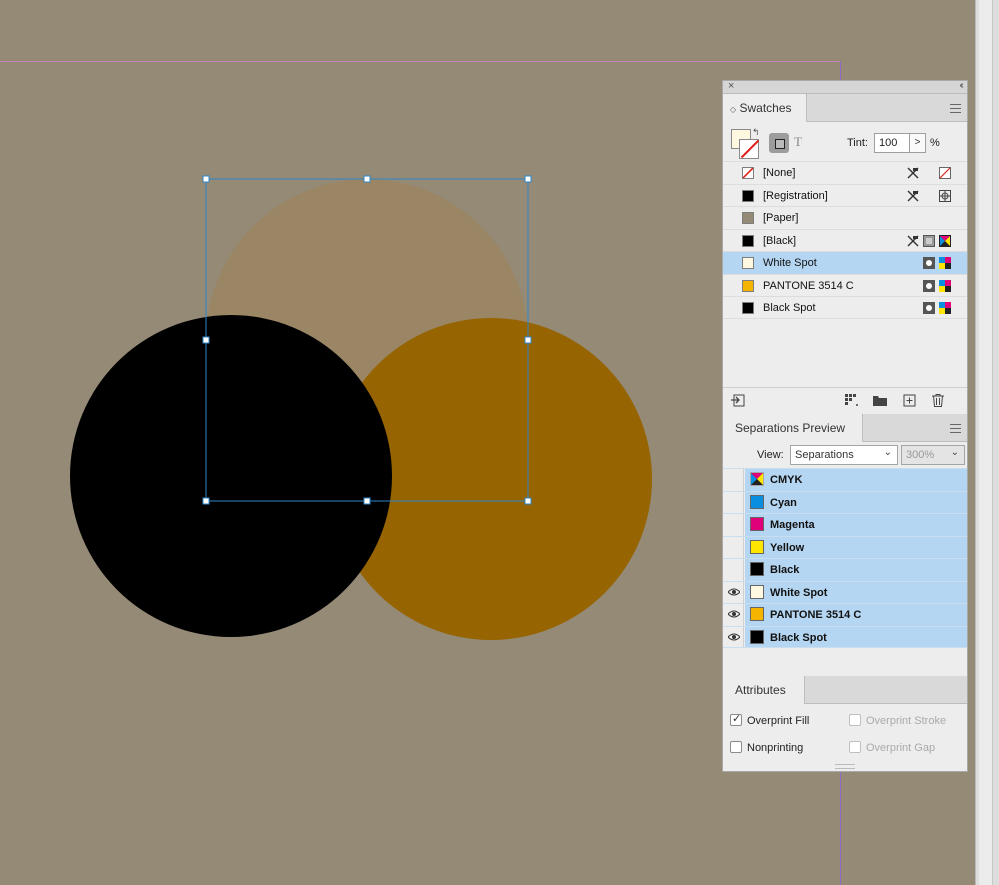 The image size is (999, 885). I want to click on delete-swatch-icon, so click(938, 400).